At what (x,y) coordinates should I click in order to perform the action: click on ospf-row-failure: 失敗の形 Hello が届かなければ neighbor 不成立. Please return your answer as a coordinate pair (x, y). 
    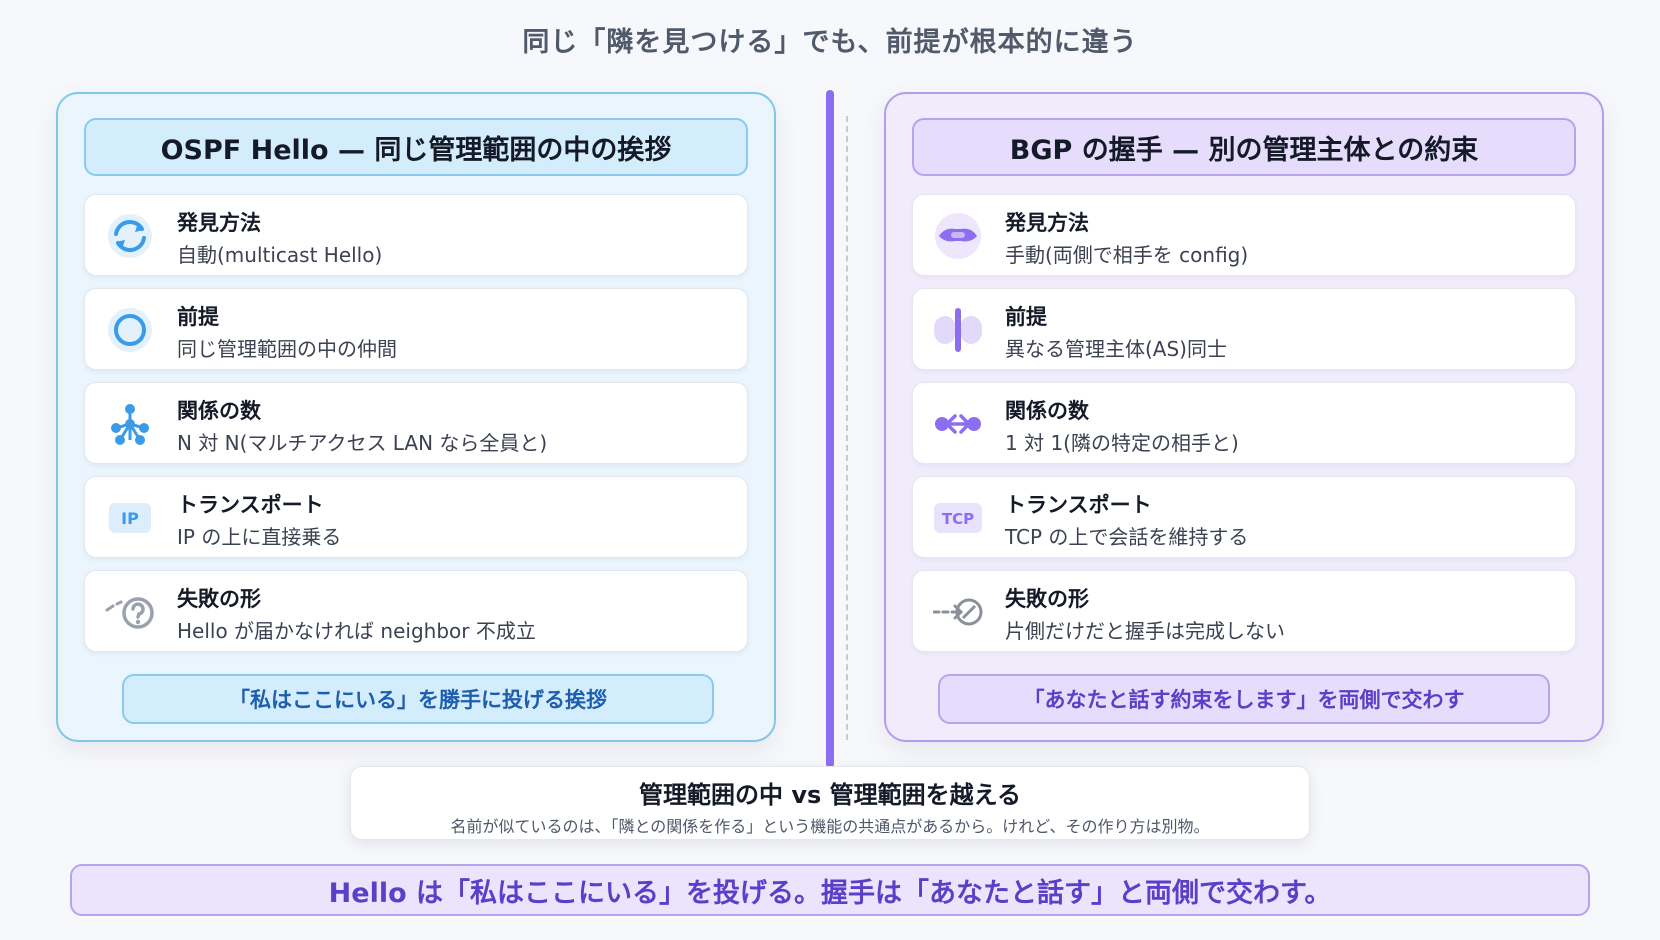
    Looking at the image, I should click on (416, 611).